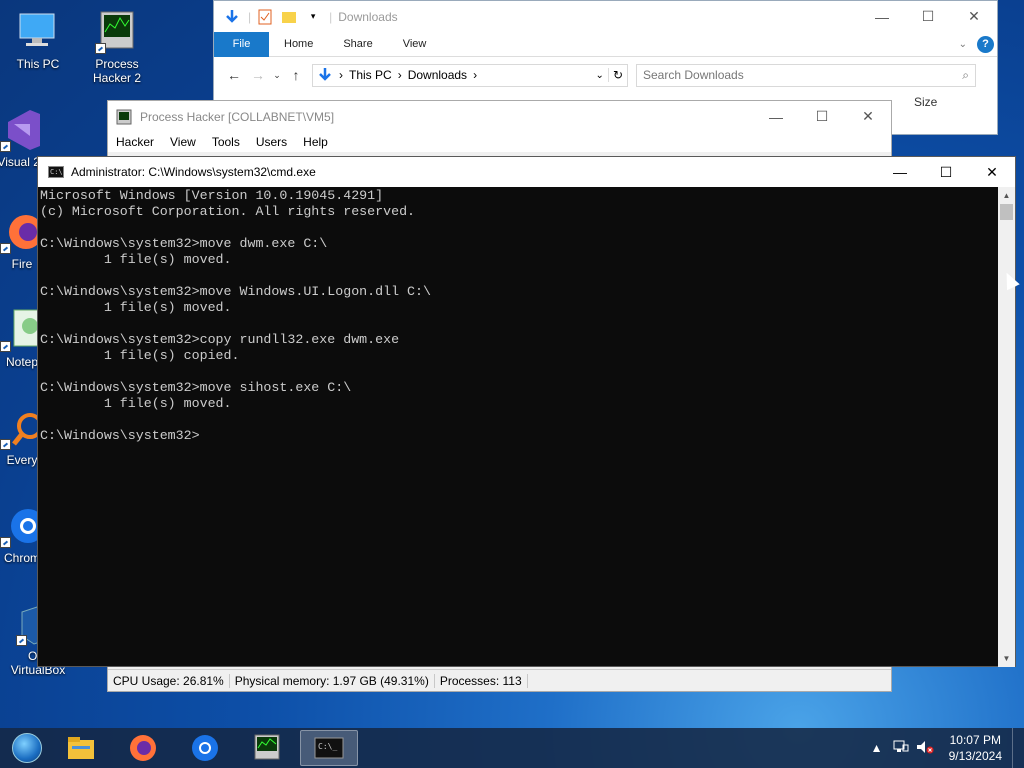  Describe the element at coordinates (605, 16) in the screenshot. I see `explorer-titlebar: | ▾ | Downloads — ☐ ✕` at that location.